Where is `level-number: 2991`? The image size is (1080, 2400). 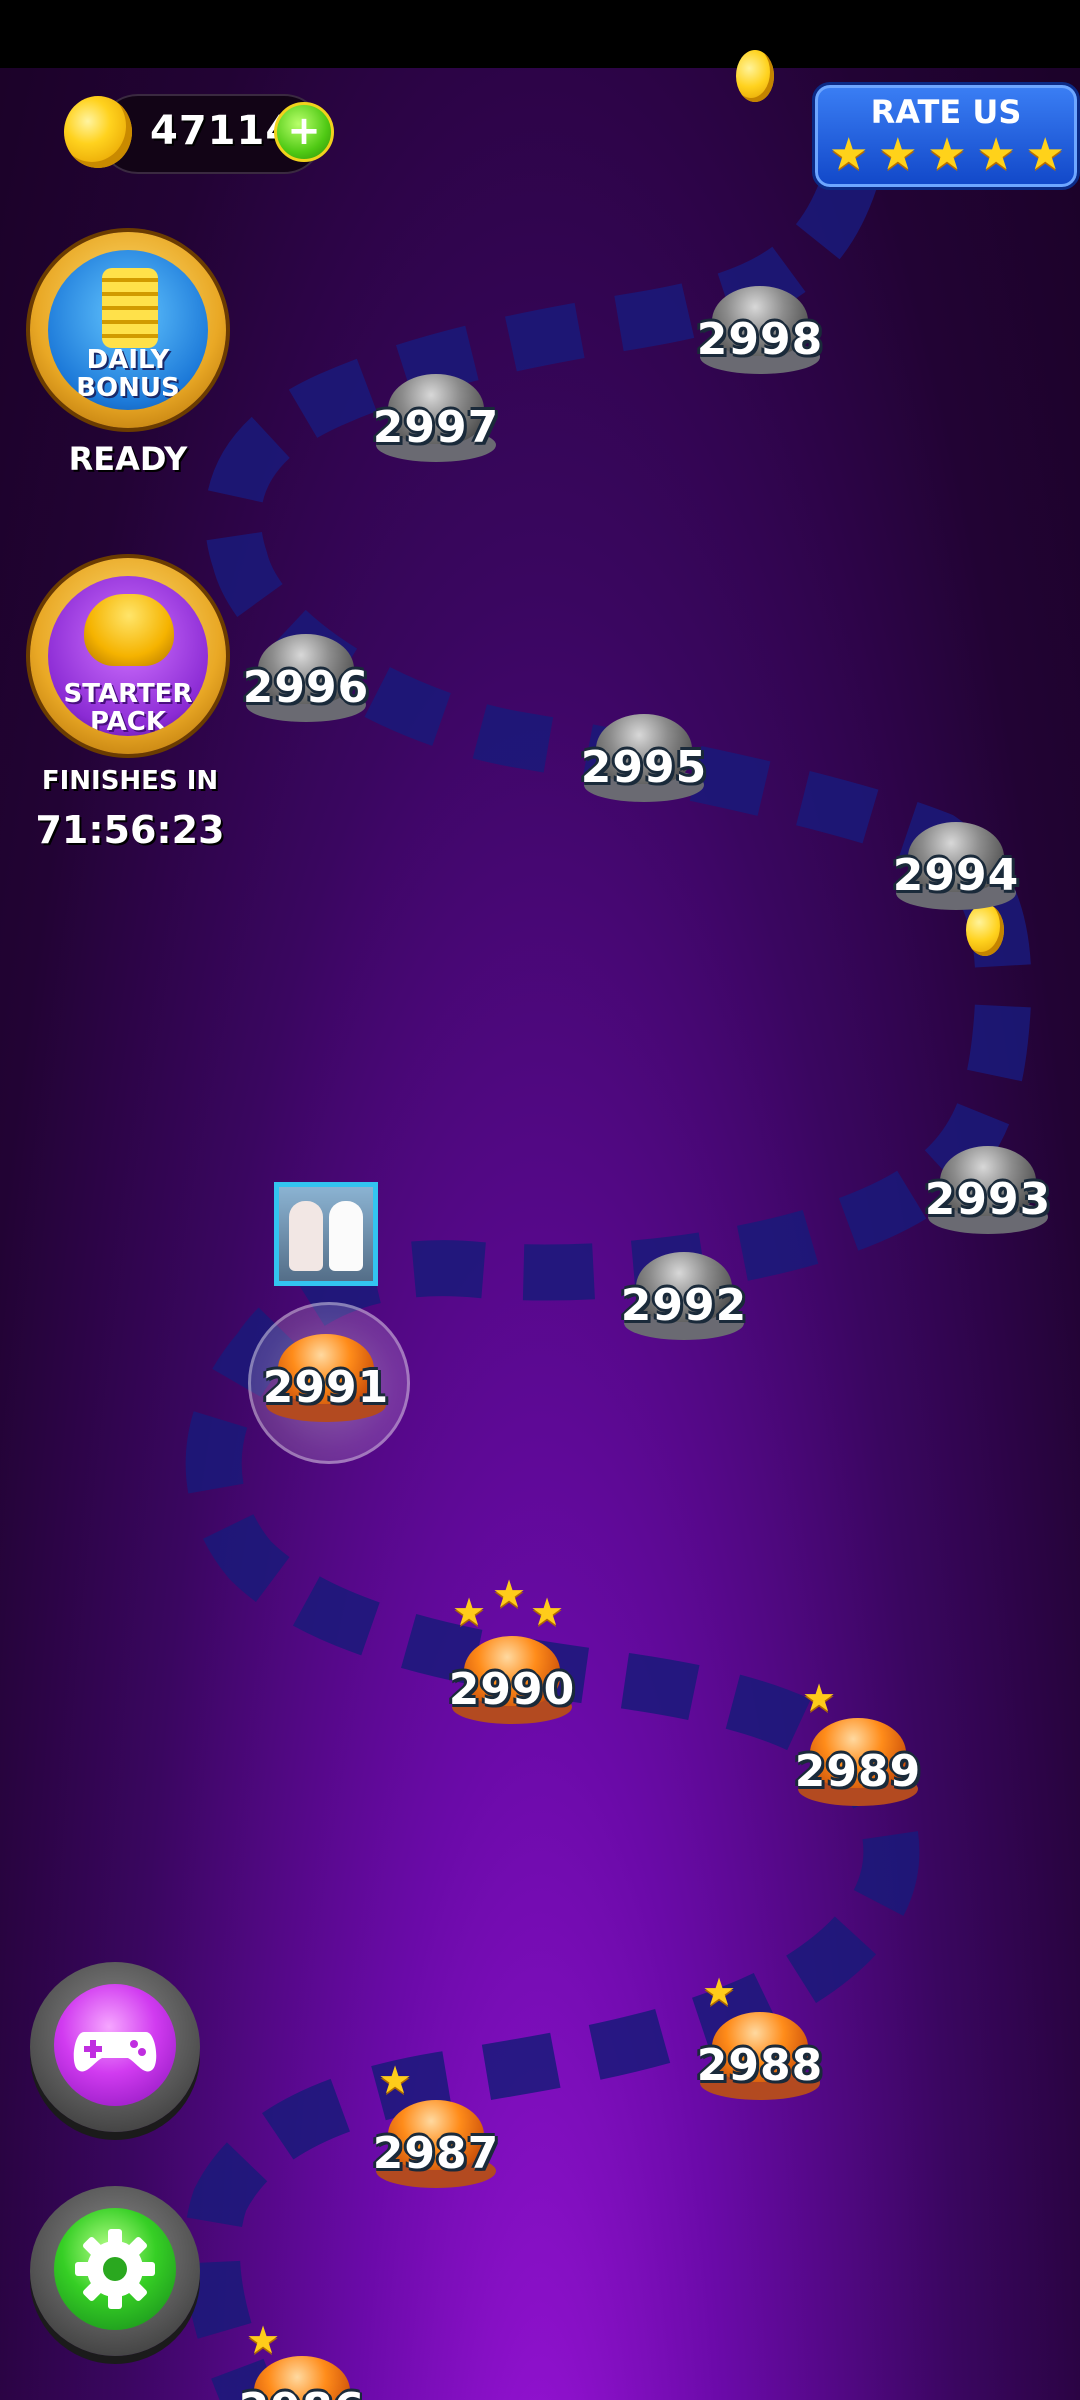
level-number: 2991 is located at coordinates (326, 1387).